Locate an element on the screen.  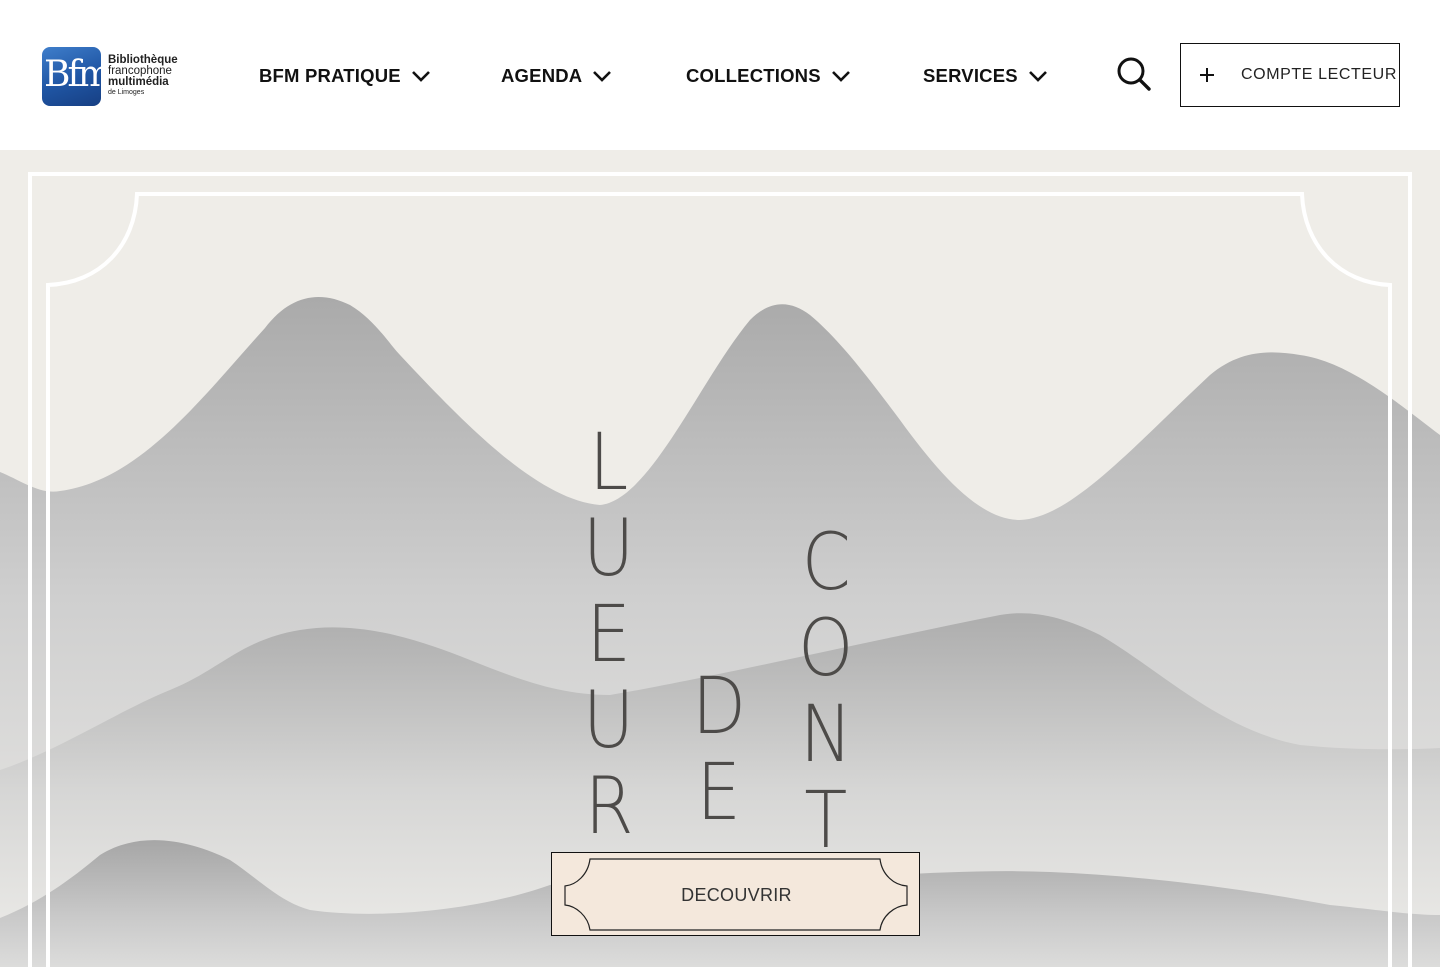
reader-account-label: COMPTE LECTEUR is located at coordinates (1319, 74).